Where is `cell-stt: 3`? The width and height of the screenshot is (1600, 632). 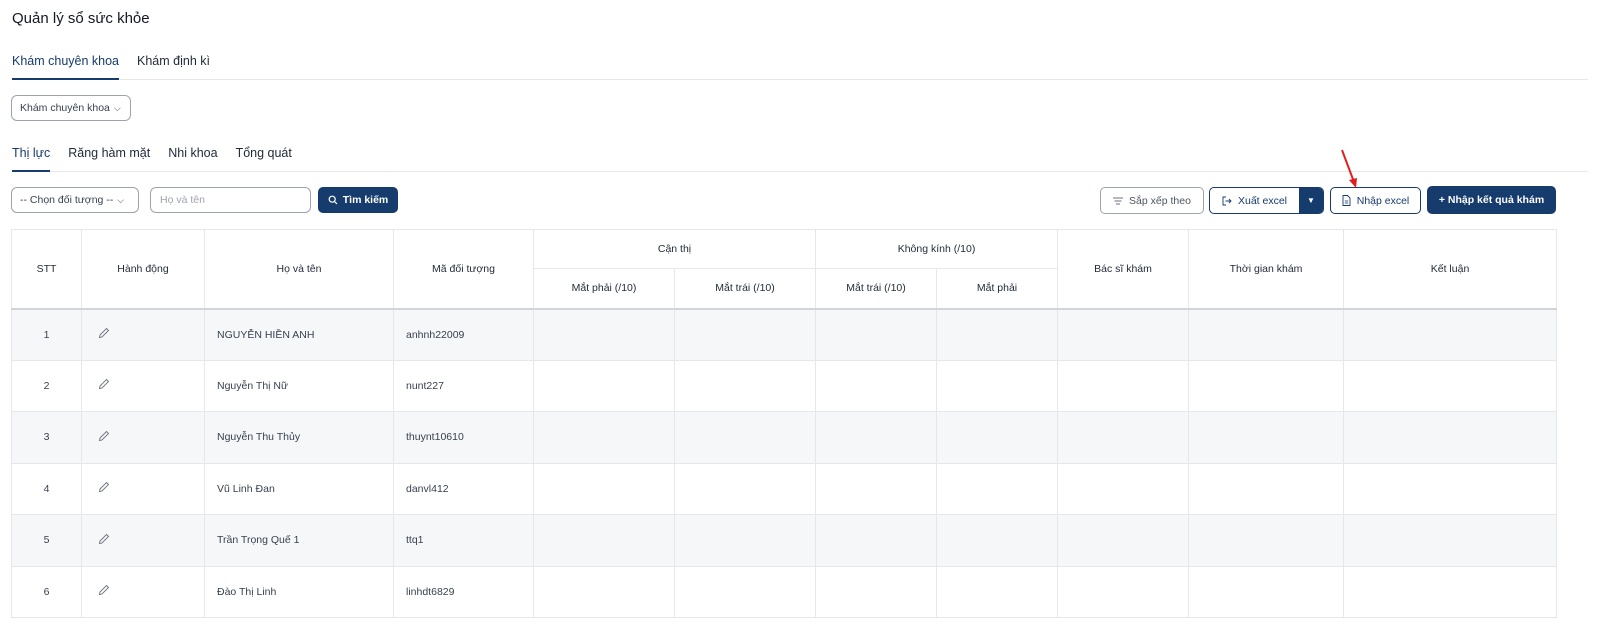 cell-stt: 3 is located at coordinates (46, 437).